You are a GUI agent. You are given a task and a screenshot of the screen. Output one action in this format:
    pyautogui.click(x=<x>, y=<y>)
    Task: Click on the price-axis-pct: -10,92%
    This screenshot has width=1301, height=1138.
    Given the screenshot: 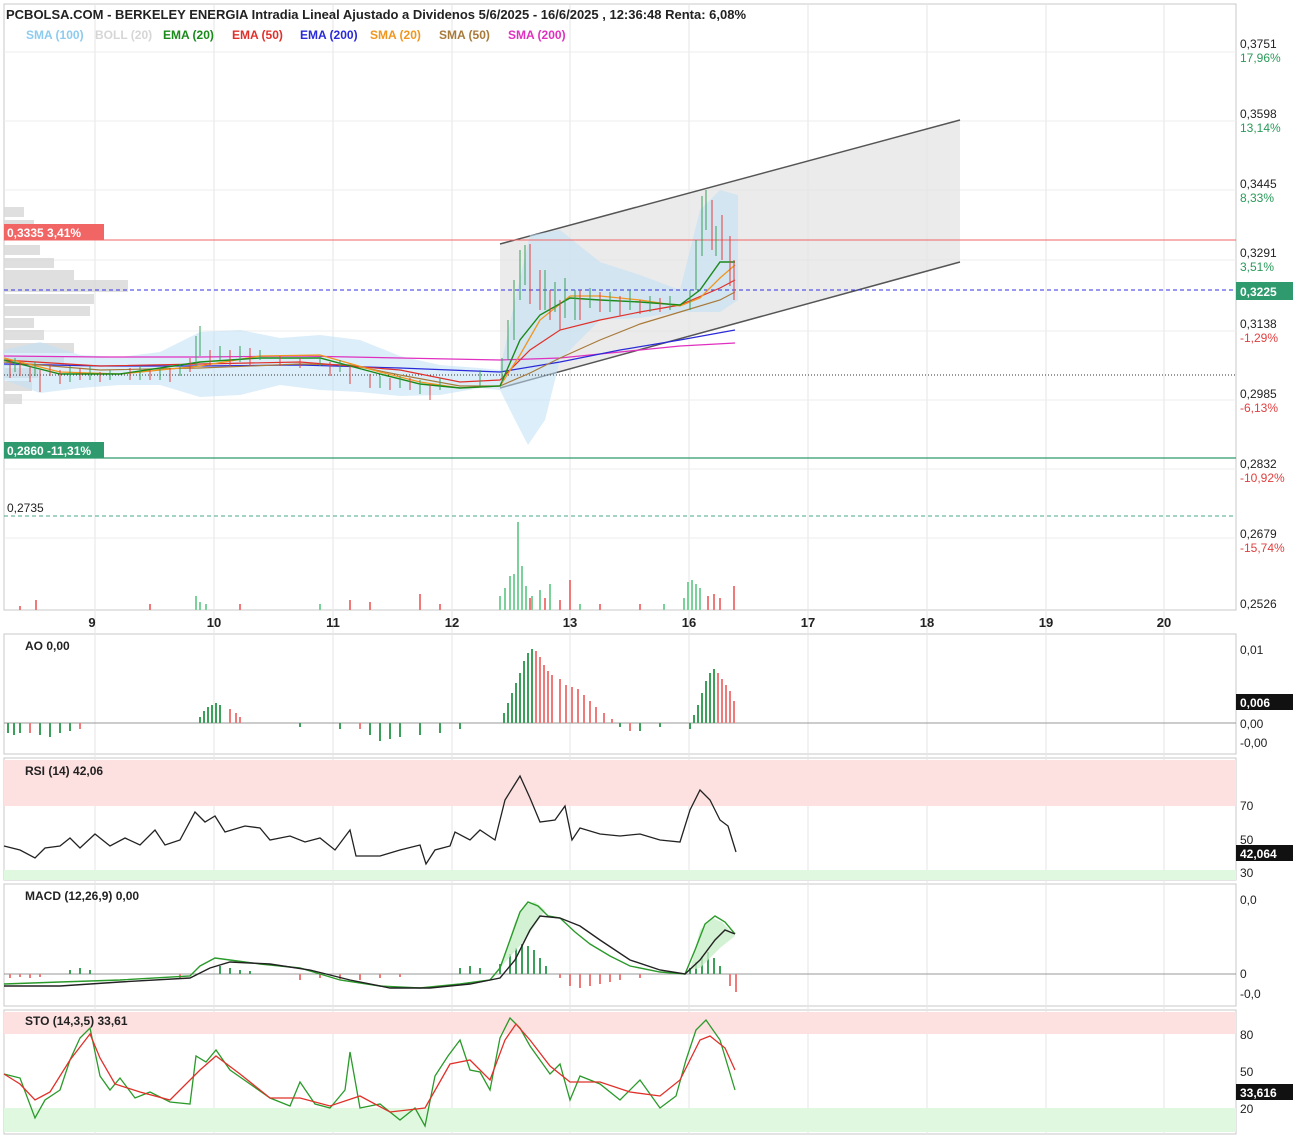 What is the action you would take?
    pyautogui.click(x=1262, y=478)
    